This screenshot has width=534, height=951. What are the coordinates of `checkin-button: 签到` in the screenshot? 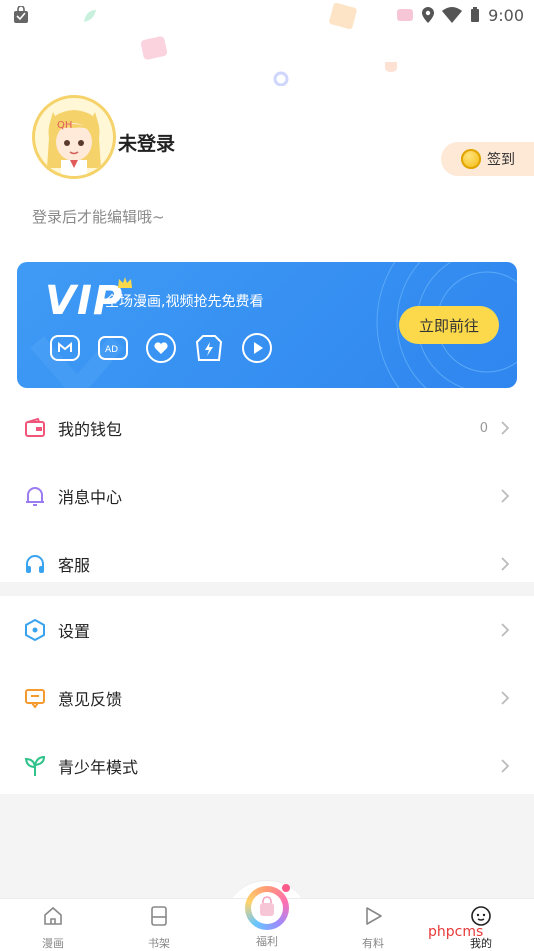 It's located at (487, 159).